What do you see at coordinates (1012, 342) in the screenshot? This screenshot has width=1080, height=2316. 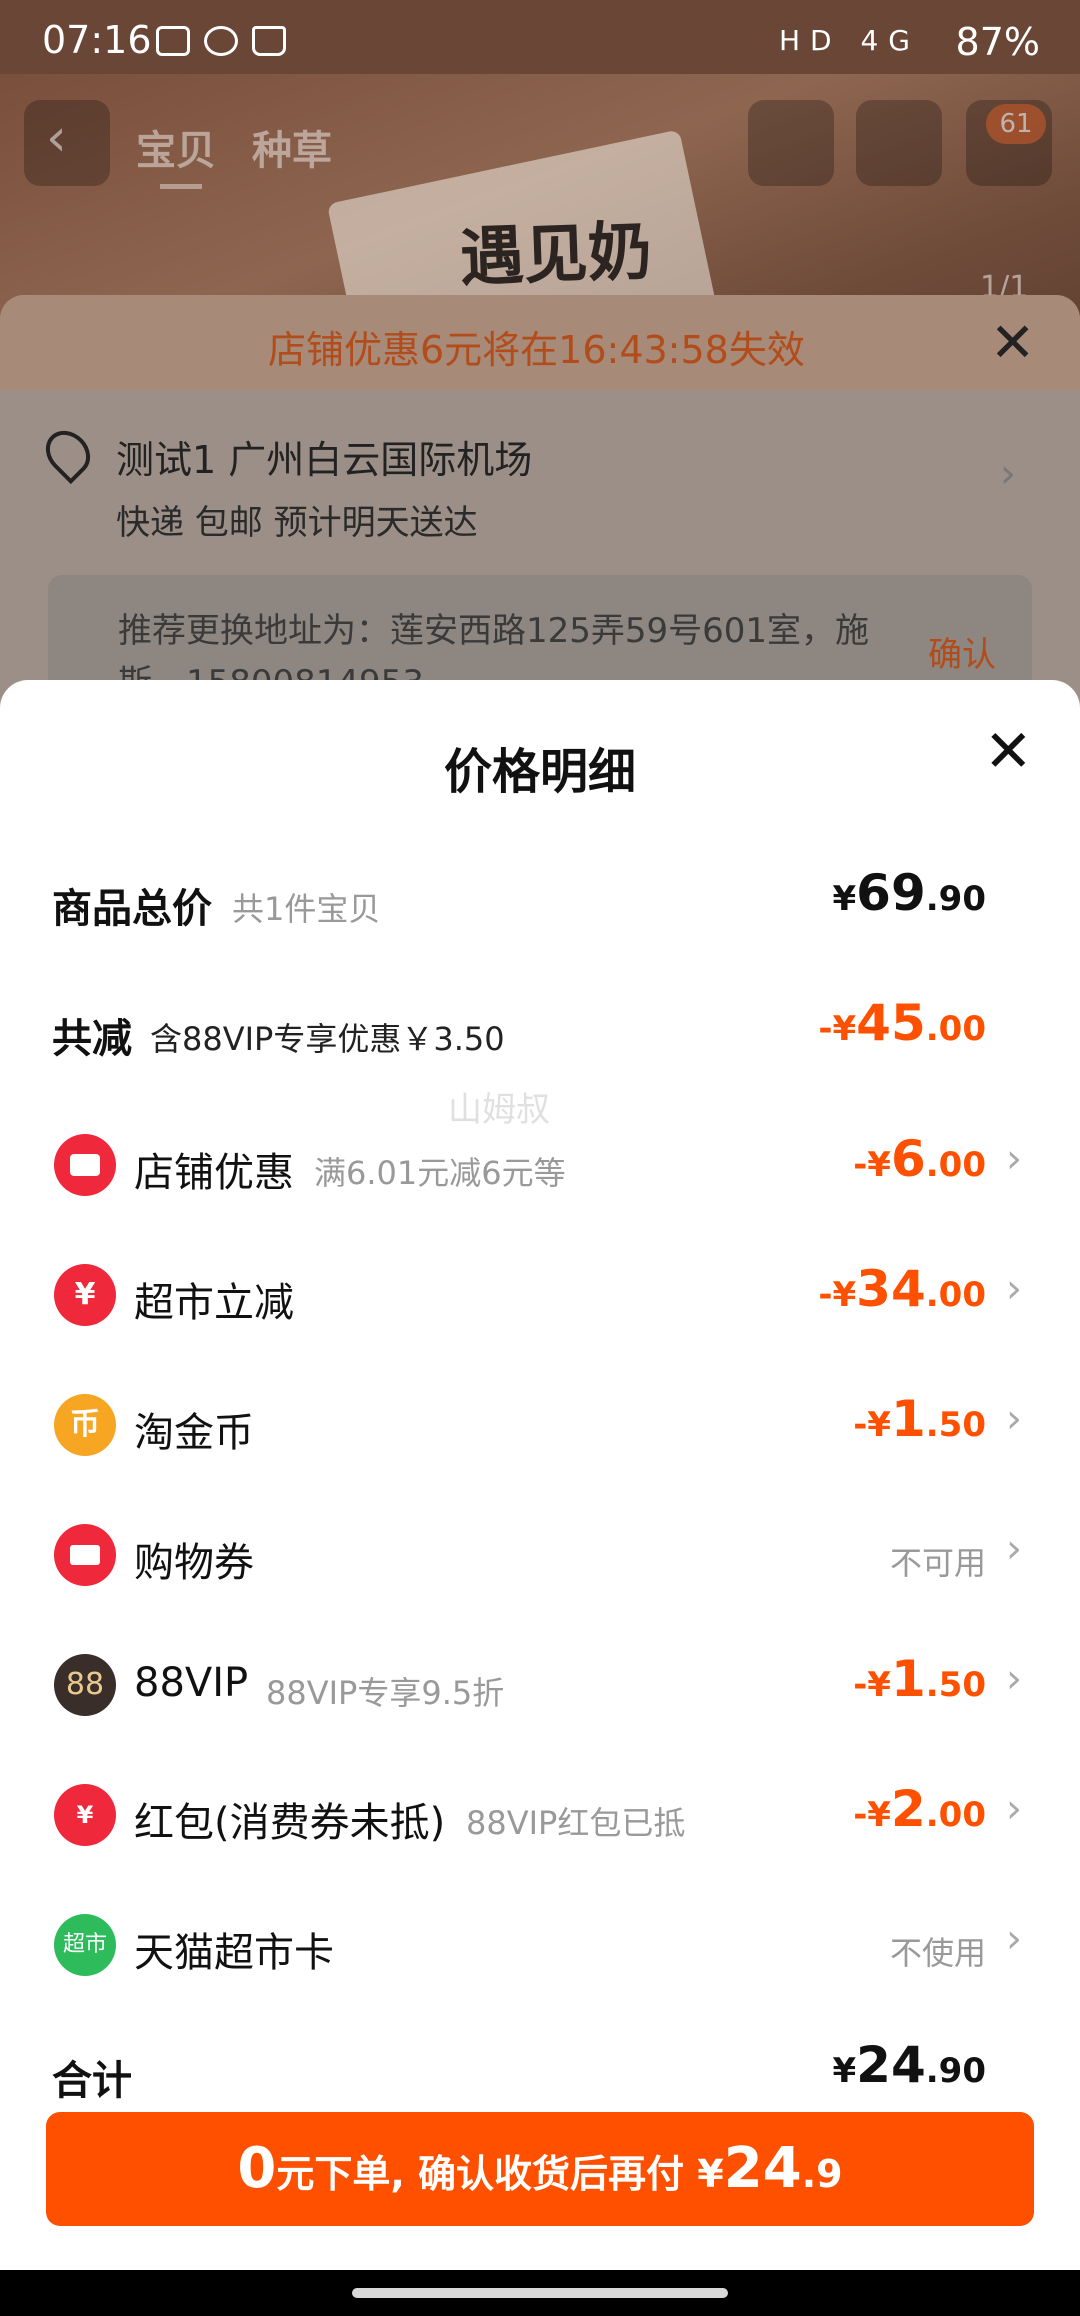 I see `address-sheet-close-icon: ✕` at bounding box center [1012, 342].